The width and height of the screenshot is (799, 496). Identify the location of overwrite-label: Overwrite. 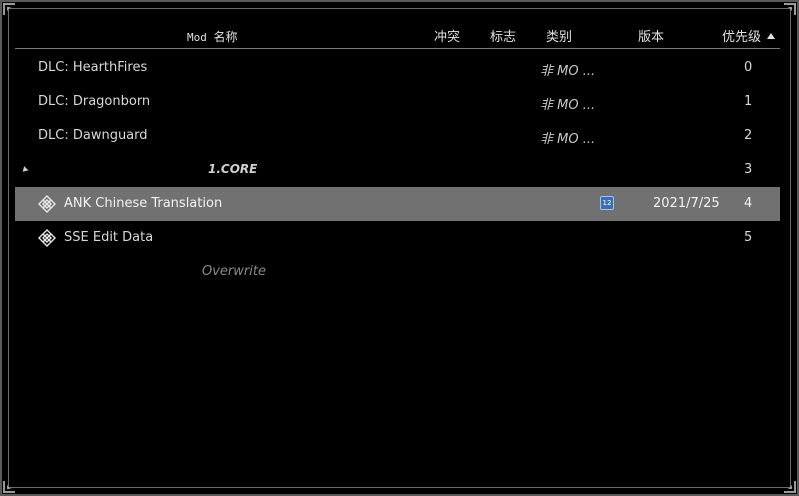
(234, 271).